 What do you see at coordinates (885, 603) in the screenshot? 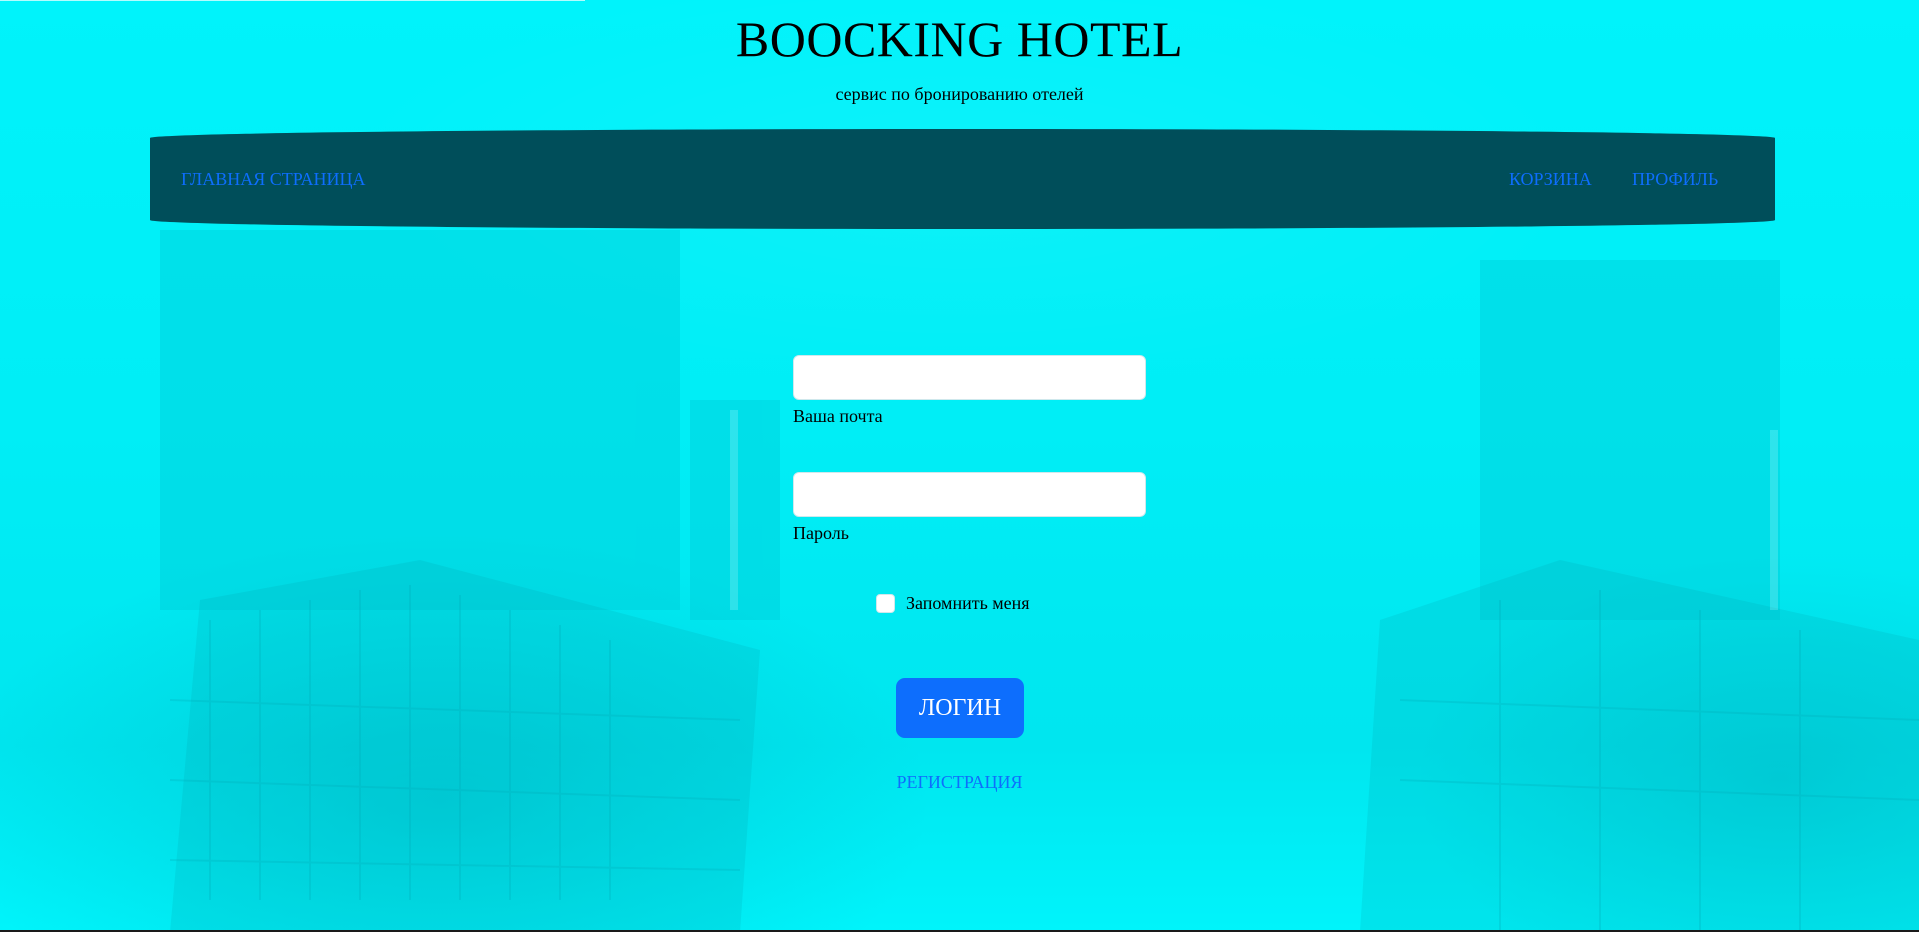
I see `remember-me-checkbox` at bounding box center [885, 603].